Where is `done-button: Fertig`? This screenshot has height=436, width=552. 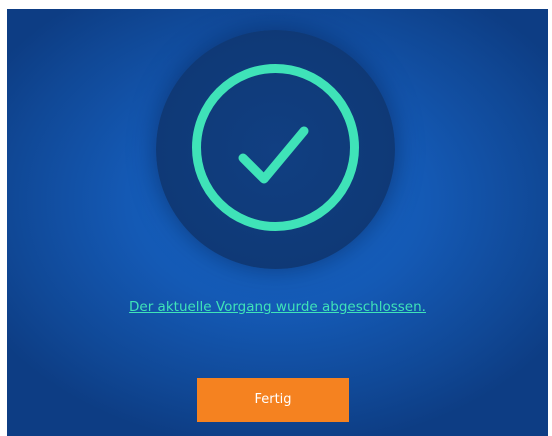
done-button: Fertig is located at coordinates (273, 400).